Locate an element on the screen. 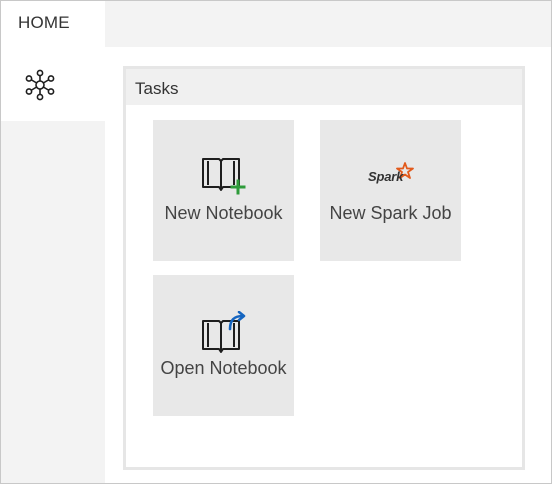  tab-home: HOME is located at coordinates (53, 24).